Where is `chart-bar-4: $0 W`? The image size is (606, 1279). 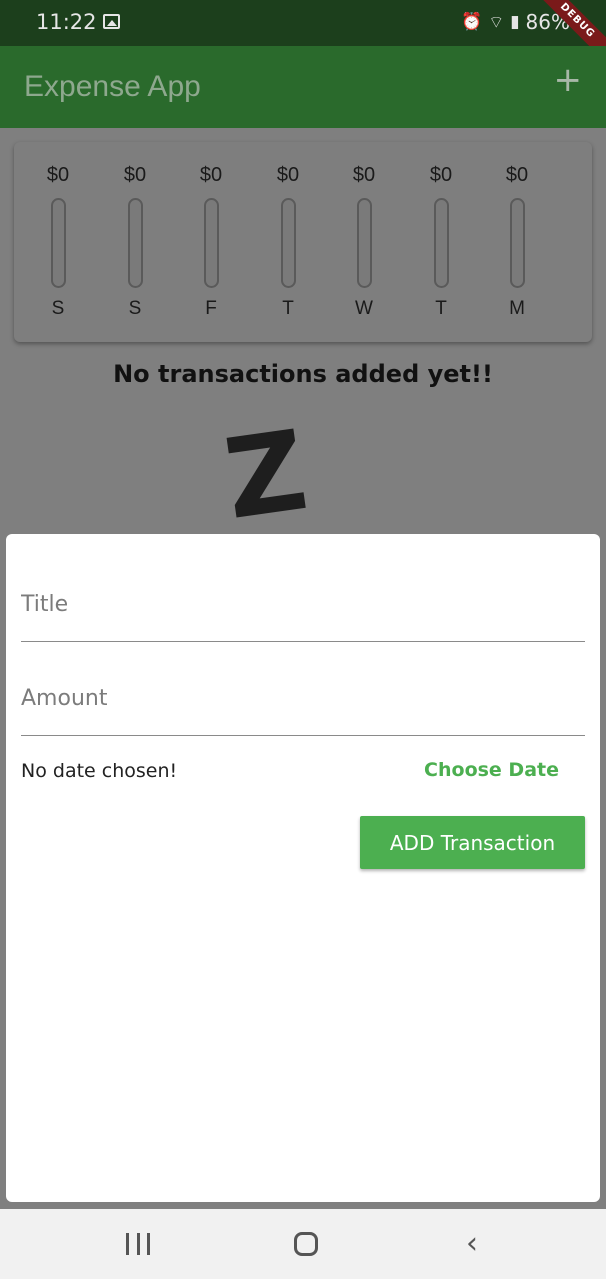 chart-bar-4: $0 W is located at coordinates (364, 242).